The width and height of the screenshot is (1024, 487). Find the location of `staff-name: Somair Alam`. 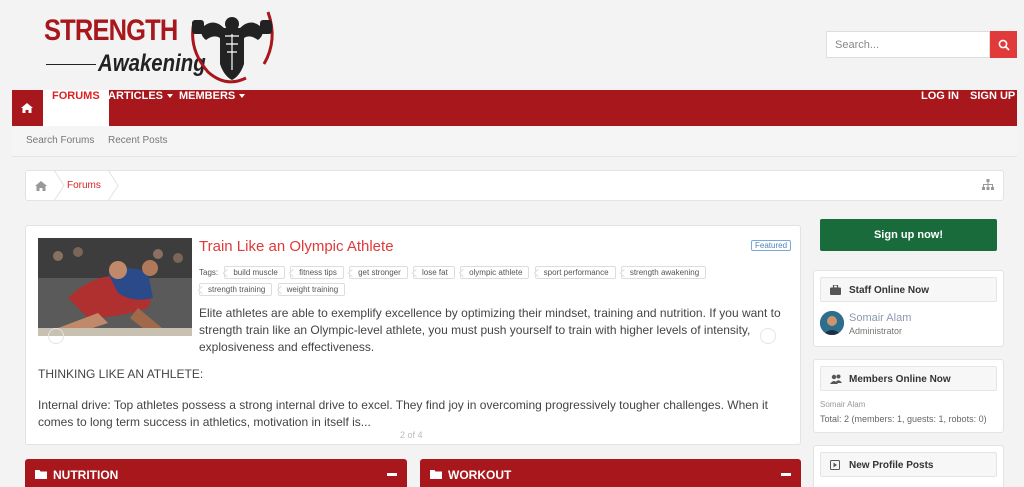

staff-name: Somair Alam is located at coordinates (880, 318).